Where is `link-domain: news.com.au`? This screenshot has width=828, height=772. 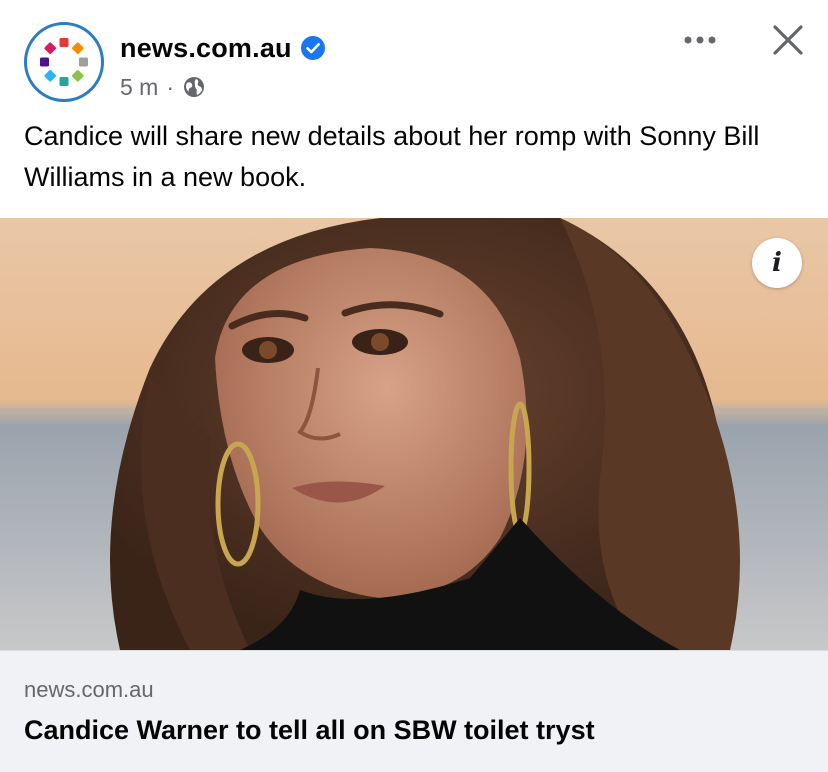 link-domain: news.com.au is located at coordinates (89, 689).